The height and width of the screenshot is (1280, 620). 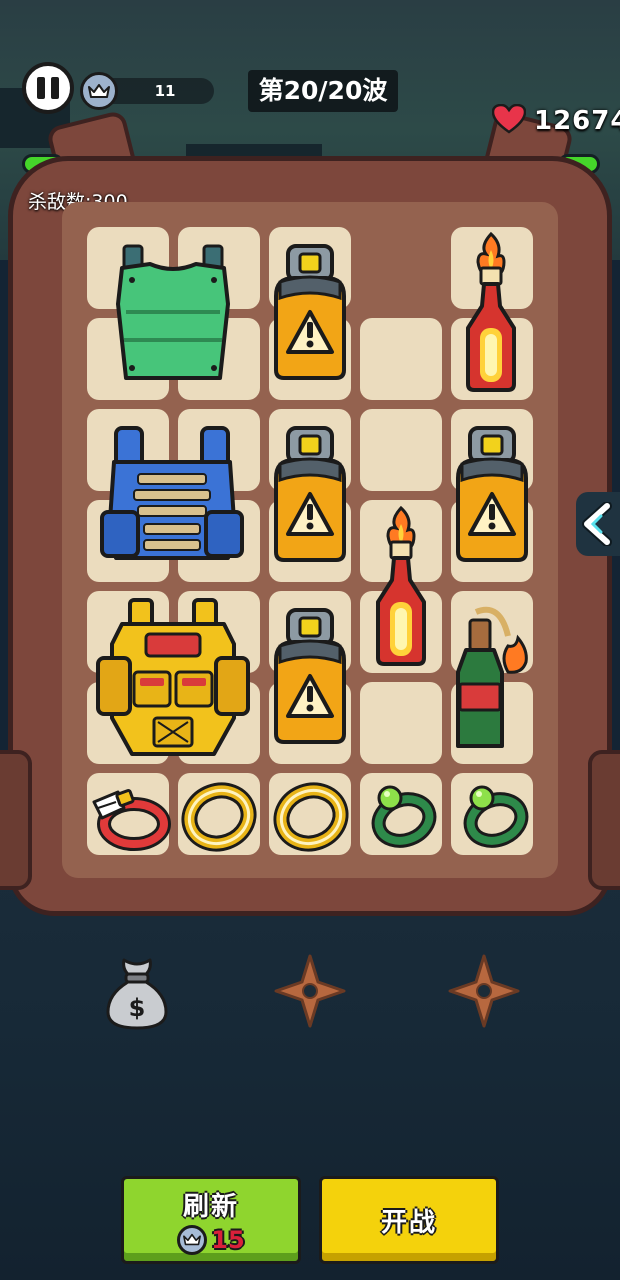 What do you see at coordinates (509, 118) in the screenshot?
I see `heart-icon` at bounding box center [509, 118].